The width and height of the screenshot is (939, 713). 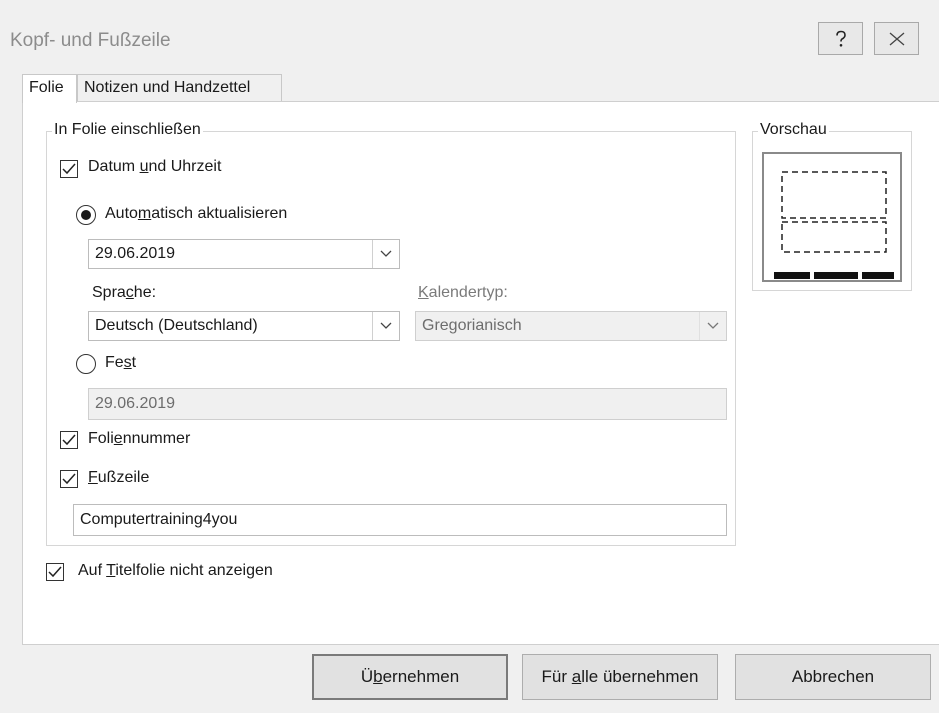 What do you see at coordinates (124, 292) in the screenshot?
I see `language-label: Sprache:` at bounding box center [124, 292].